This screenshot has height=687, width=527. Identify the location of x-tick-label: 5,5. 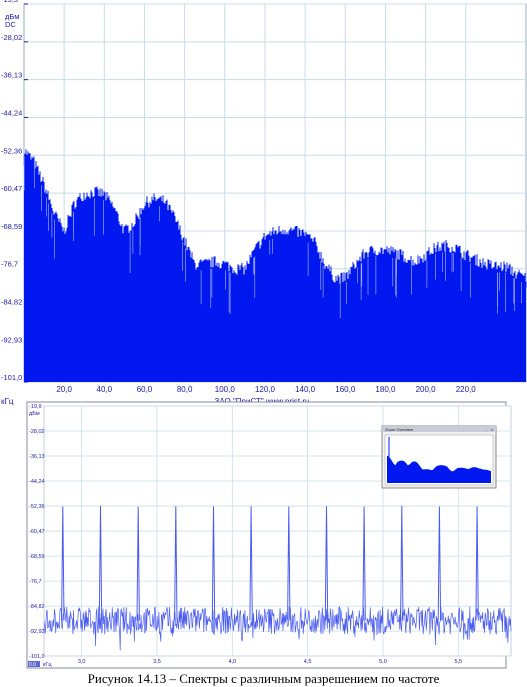
(458, 662).